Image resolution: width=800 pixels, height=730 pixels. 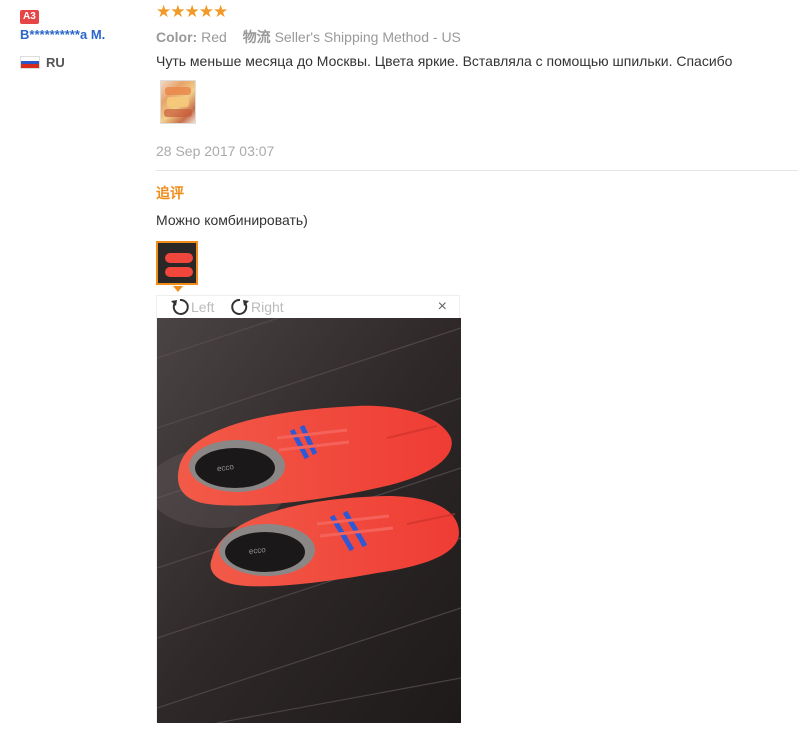 What do you see at coordinates (267, 307) in the screenshot?
I see `rotate-right-label: Right` at bounding box center [267, 307].